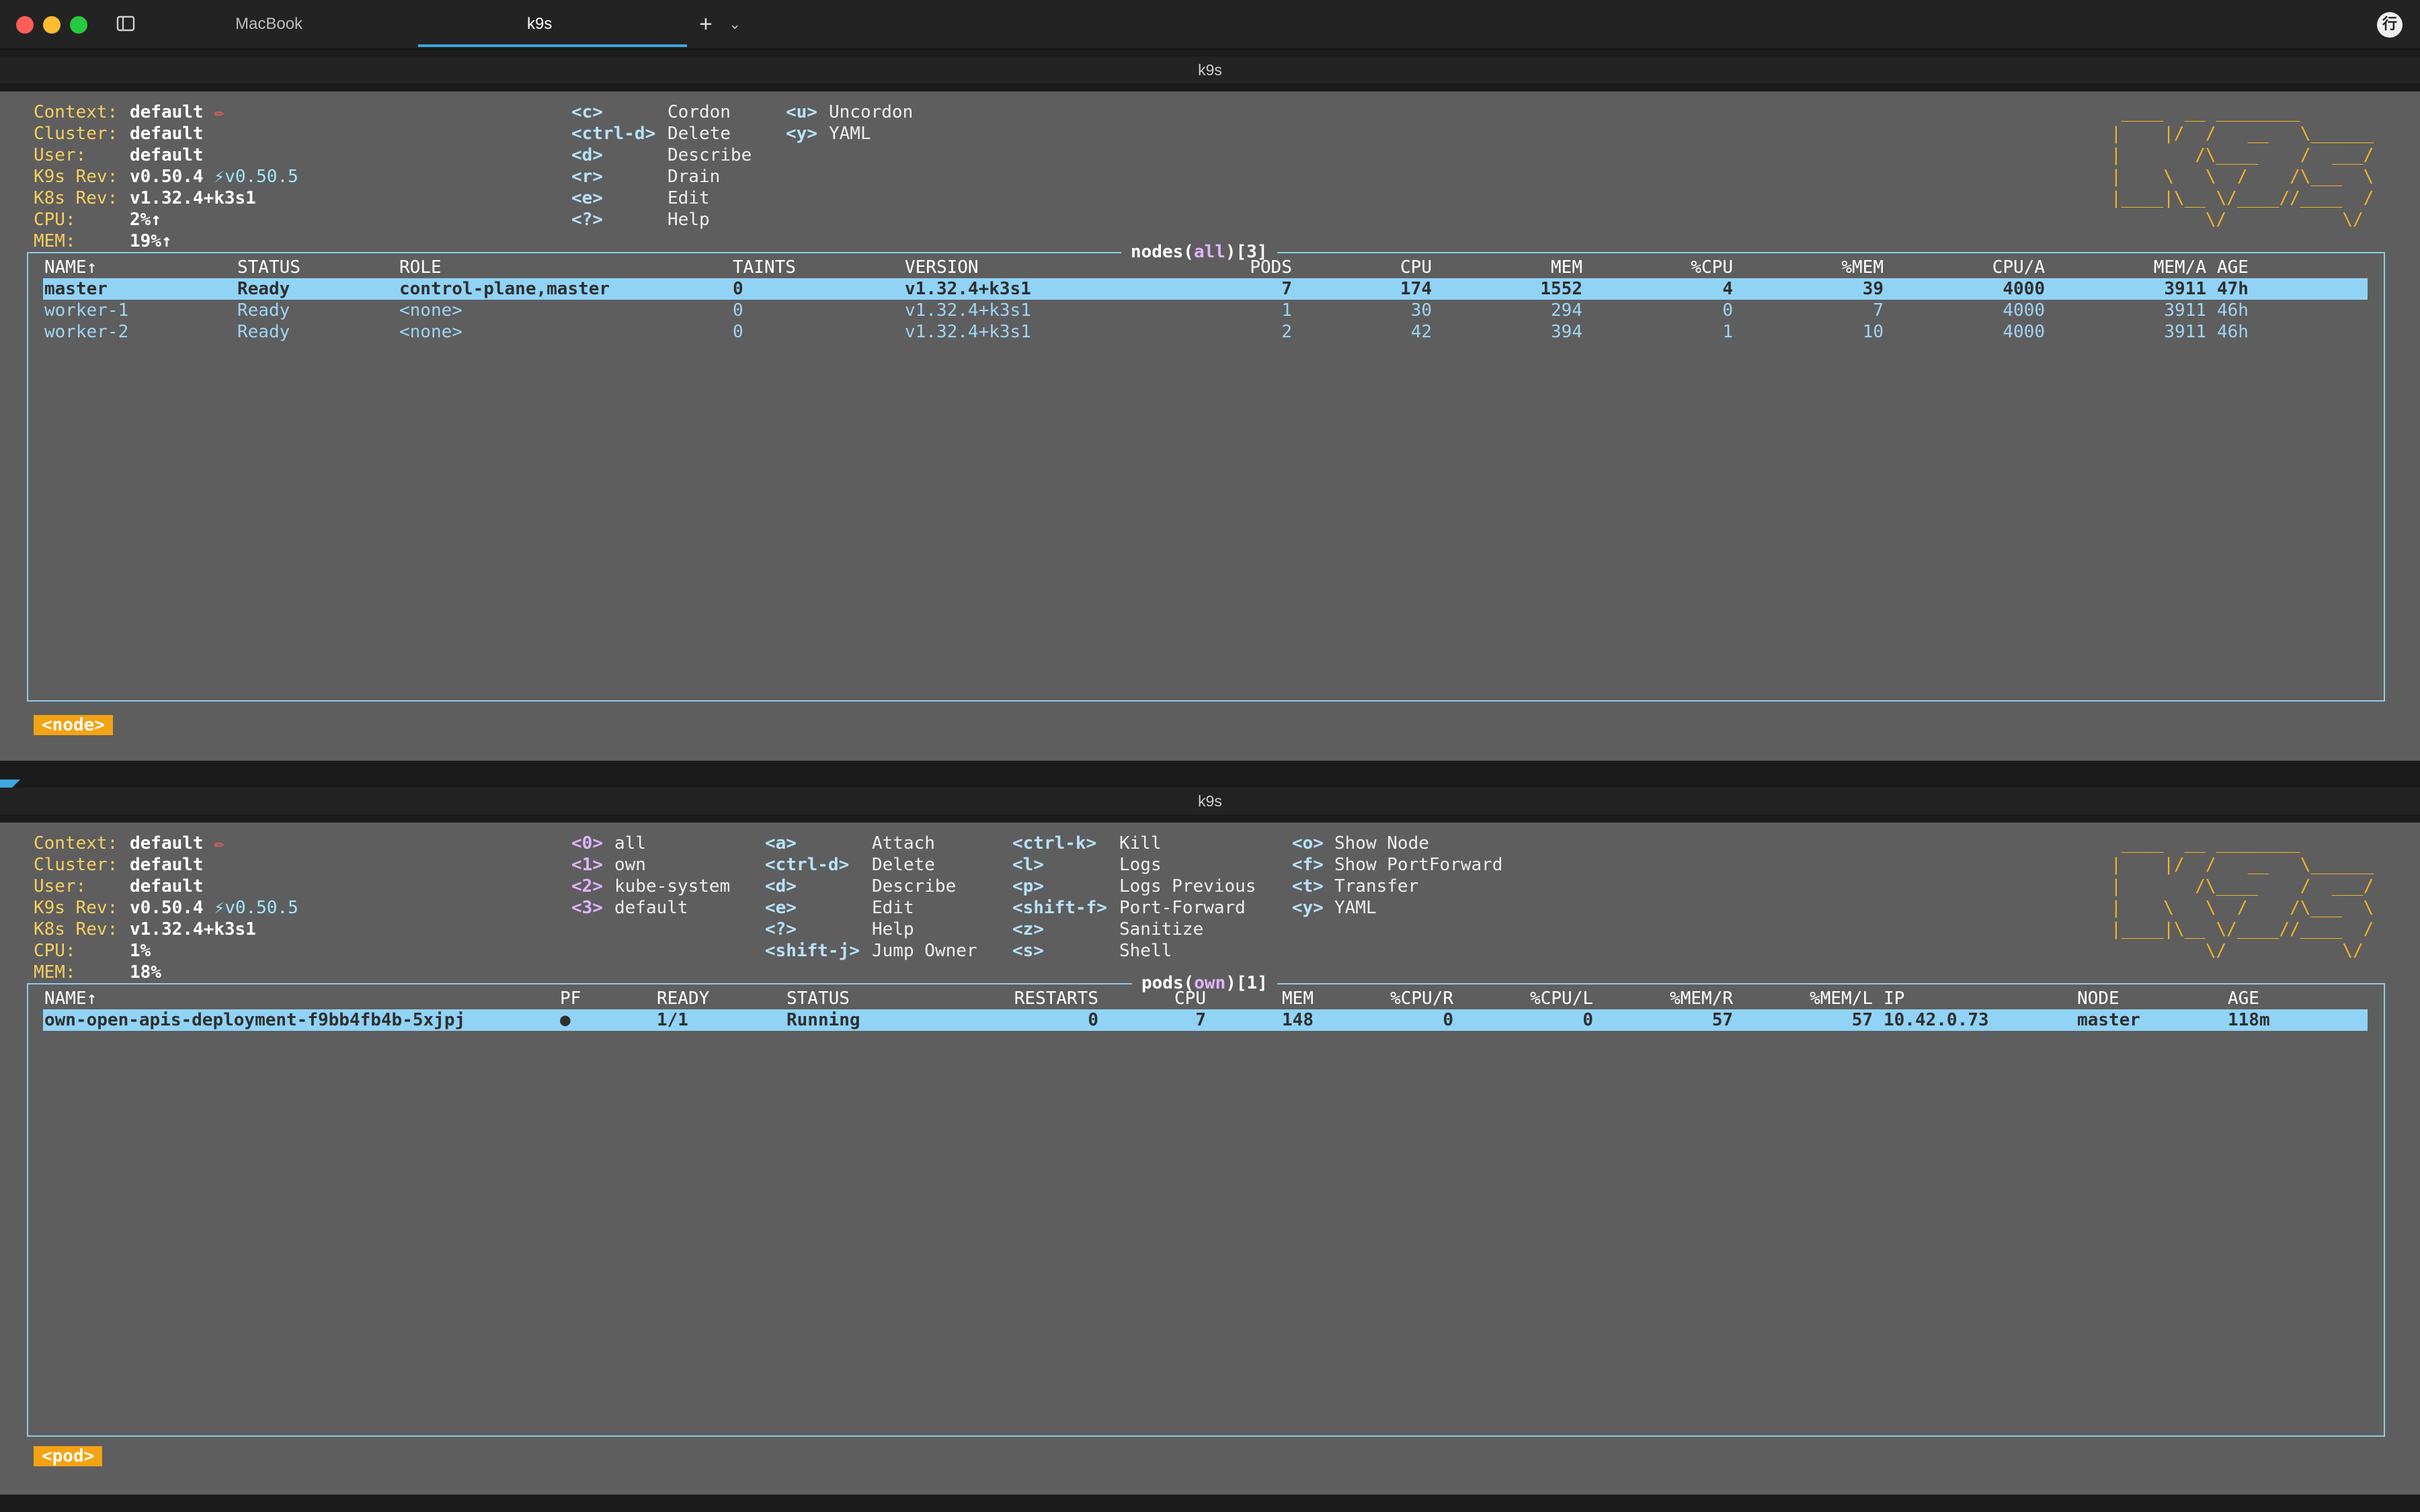 This screenshot has height=1512, width=2420. Describe the element at coordinates (250, 908) in the screenshot. I see `update-available-badge: ⚡v0.50.5` at that location.